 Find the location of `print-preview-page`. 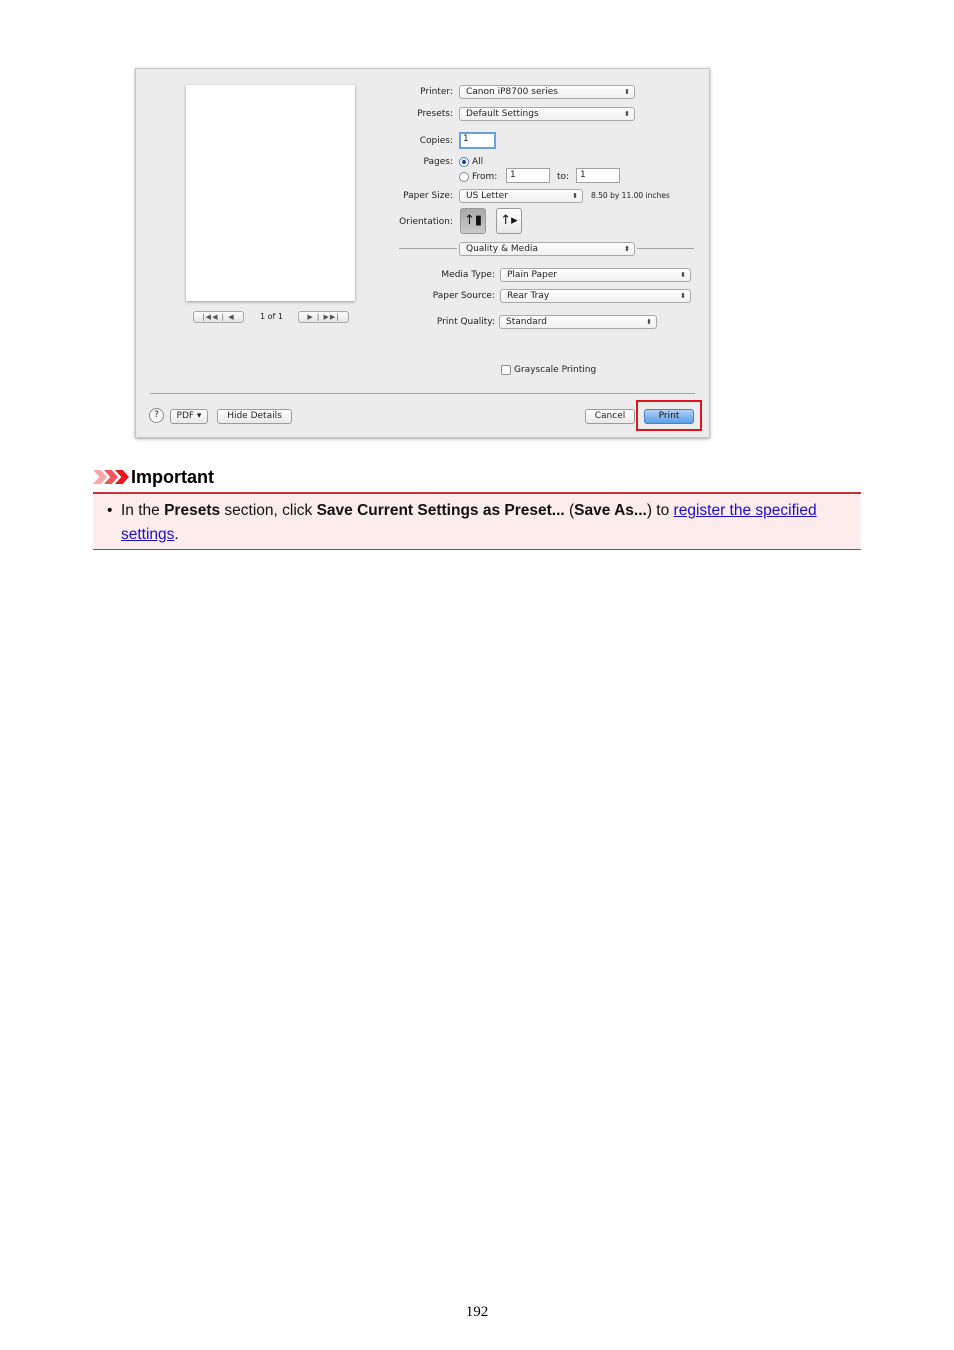

print-preview-page is located at coordinates (270, 193).